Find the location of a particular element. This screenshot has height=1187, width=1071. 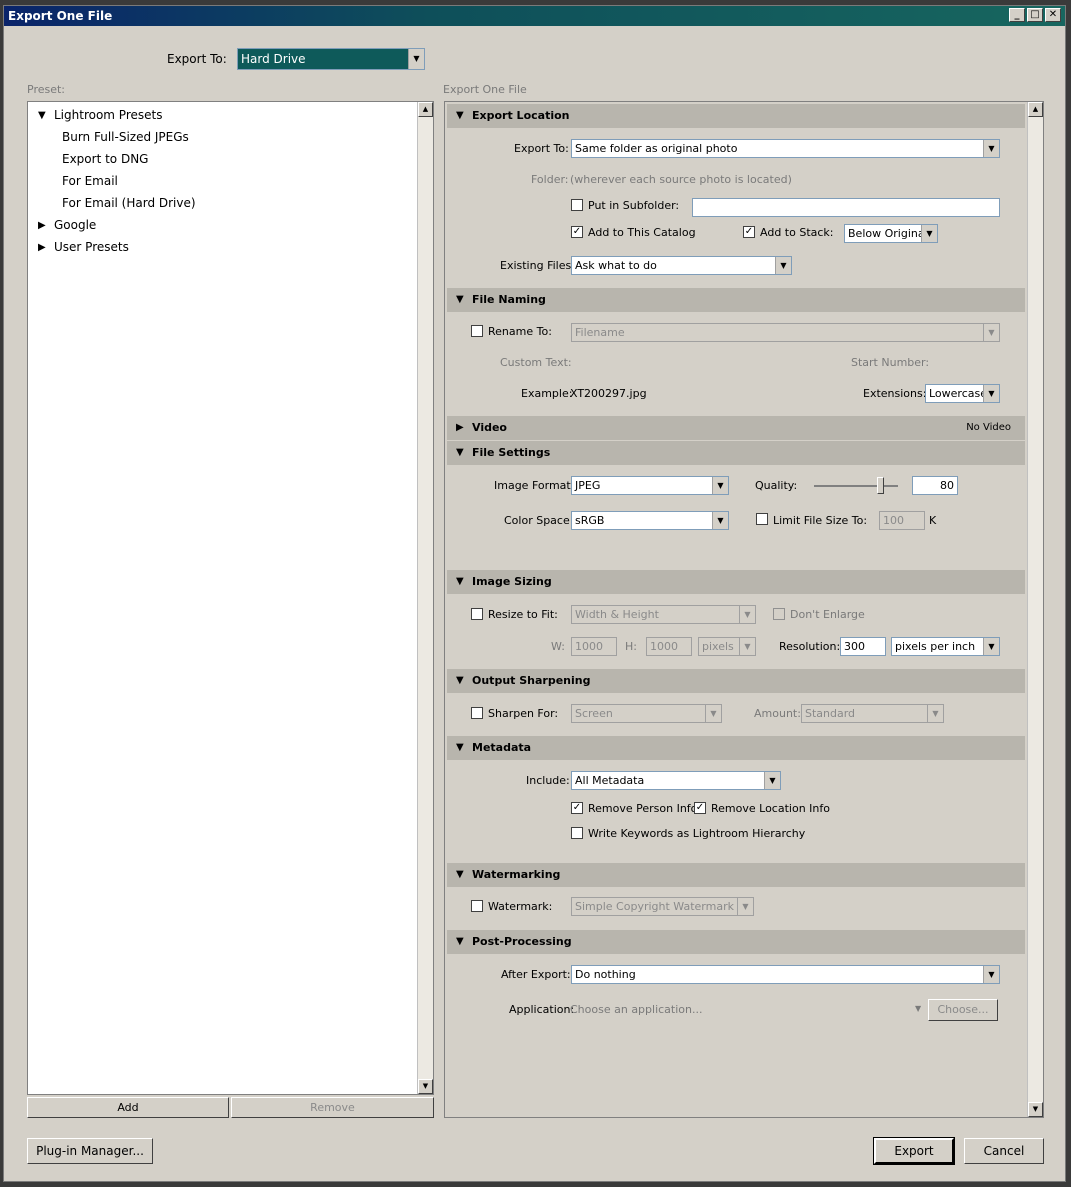

section-metadata: ▼ Metadata is located at coordinates (736, 748).